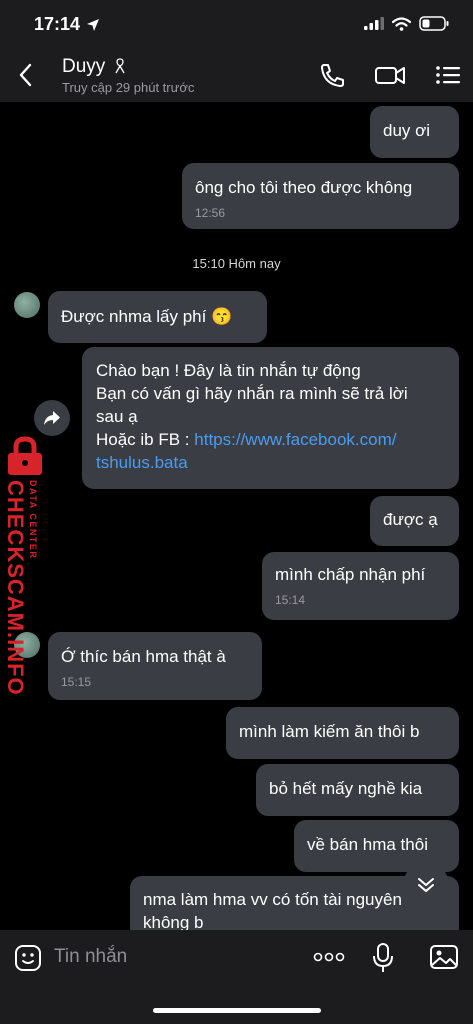 The image size is (473, 1024). I want to click on message-bubble-sent: bỏ hết mấy nghề kia, so click(357, 790).